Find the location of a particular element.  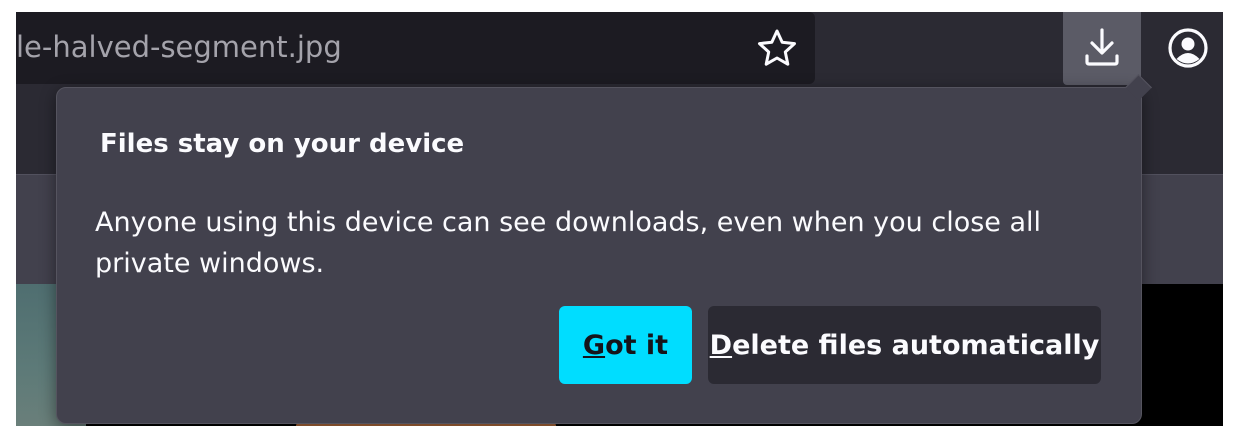

url-bar: le-halved-segment.jpg is located at coordinates (415, 48).